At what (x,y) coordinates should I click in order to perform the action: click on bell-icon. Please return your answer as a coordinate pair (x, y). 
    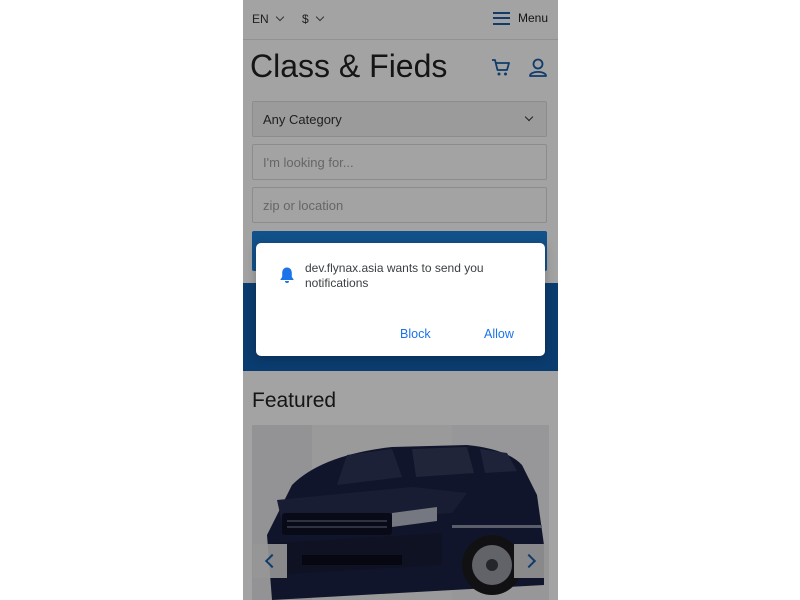
    Looking at the image, I should click on (287, 275).